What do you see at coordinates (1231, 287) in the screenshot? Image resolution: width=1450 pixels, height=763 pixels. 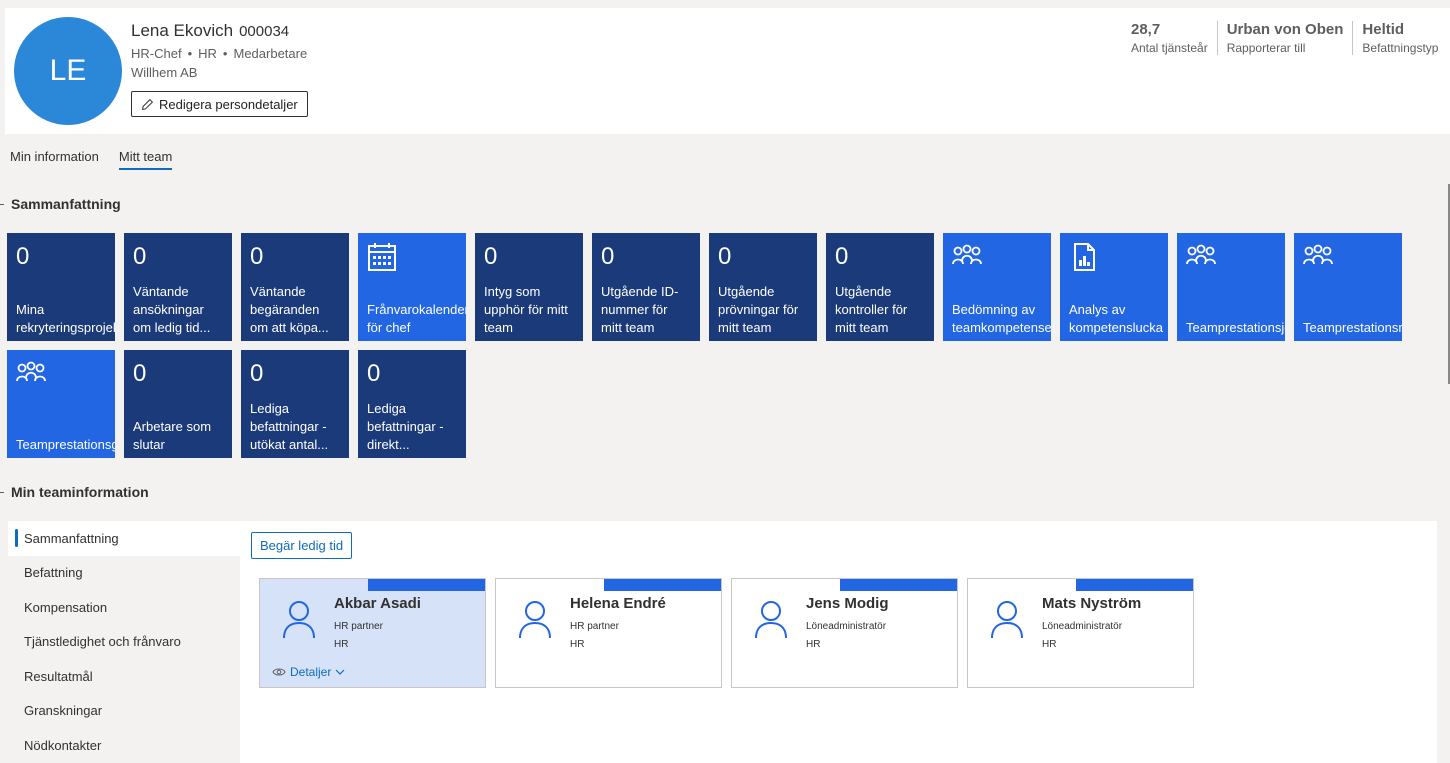 I see `summary-tile: Teamprestationsjournal` at bounding box center [1231, 287].